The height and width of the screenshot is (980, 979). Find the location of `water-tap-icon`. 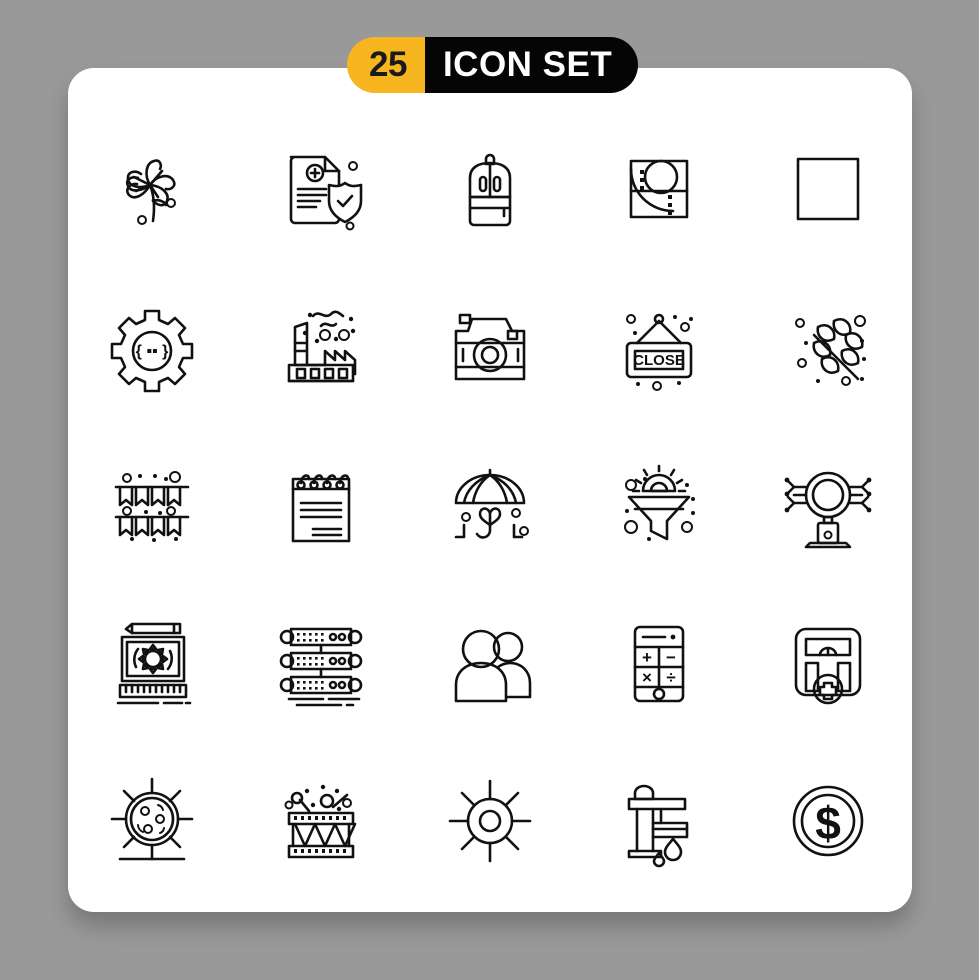

water-tap-icon is located at coordinates (658, 826).